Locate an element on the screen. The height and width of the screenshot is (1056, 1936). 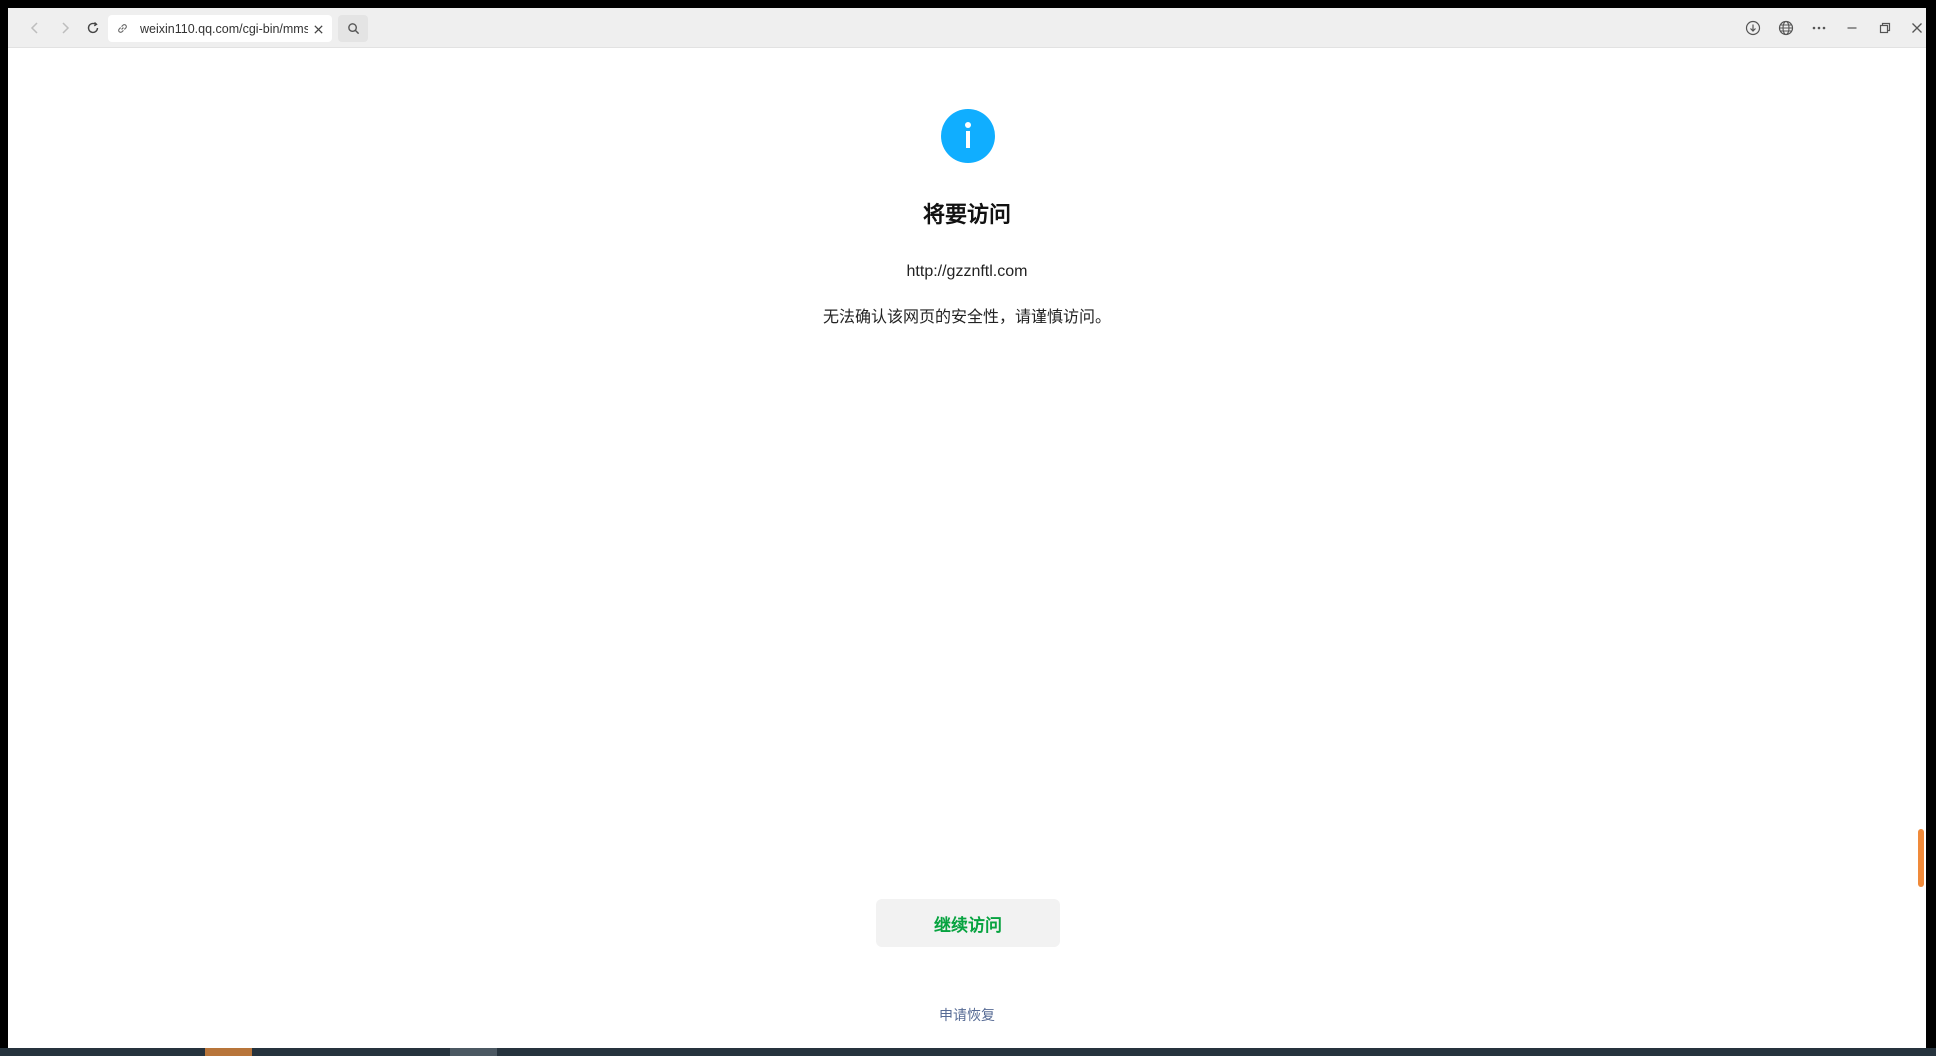
warning-text: 无法确认该网页的安全性，请谨慎访问。 is located at coordinates (966, 316).